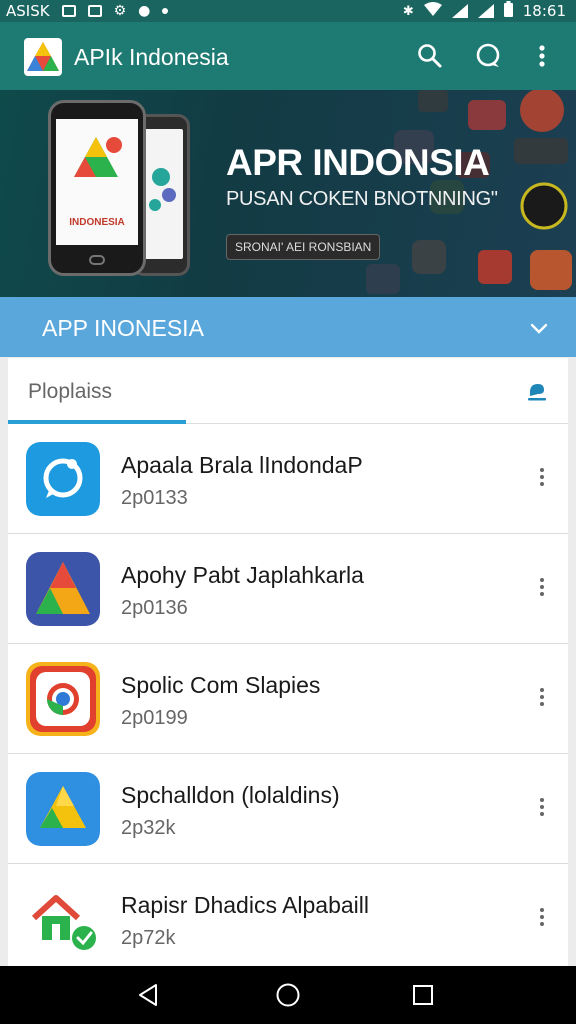 The width and height of the screenshot is (576, 1024). I want to click on item-title: Spchalldon (lolaldins), so click(230, 795).